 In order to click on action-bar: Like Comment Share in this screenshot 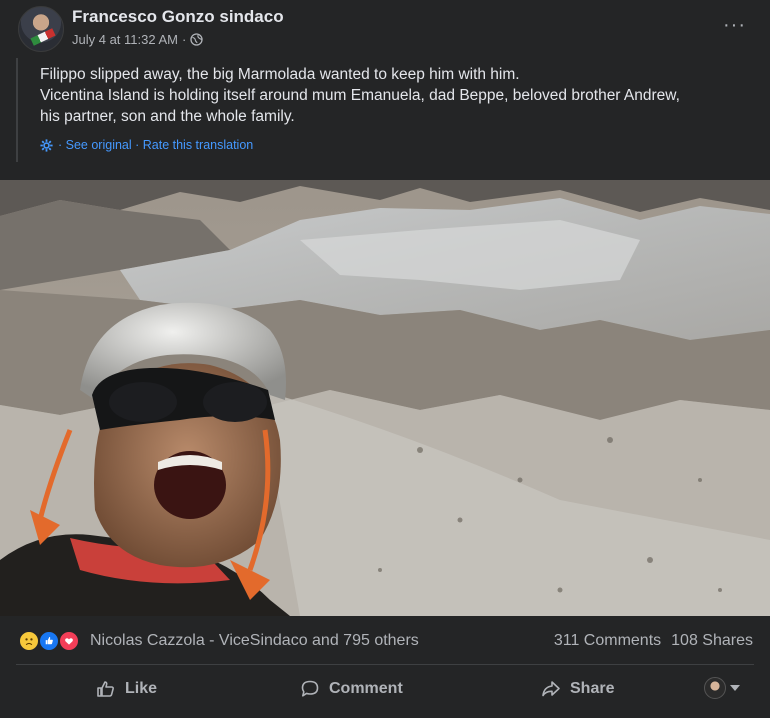, I will do `click(385, 690)`.